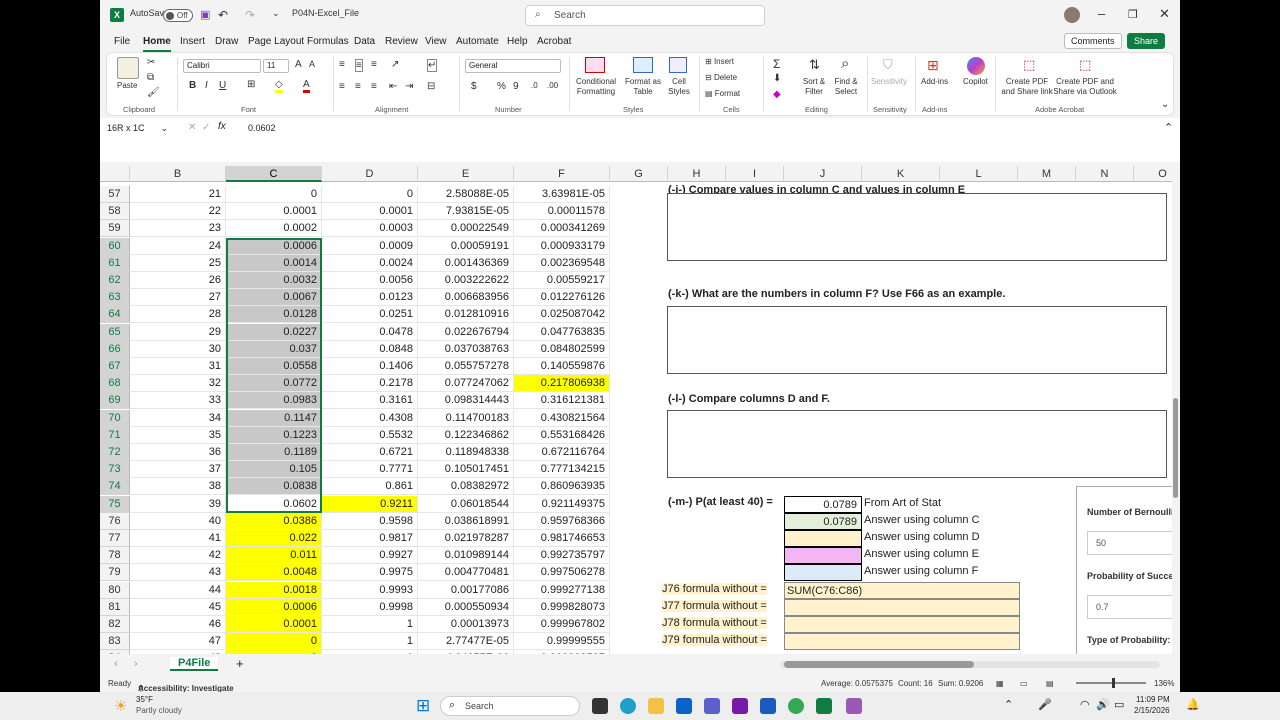 Image resolution: width=1280 pixels, height=720 pixels. What do you see at coordinates (274, 538) in the screenshot?
I see `table-cell: 0.022` at bounding box center [274, 538].